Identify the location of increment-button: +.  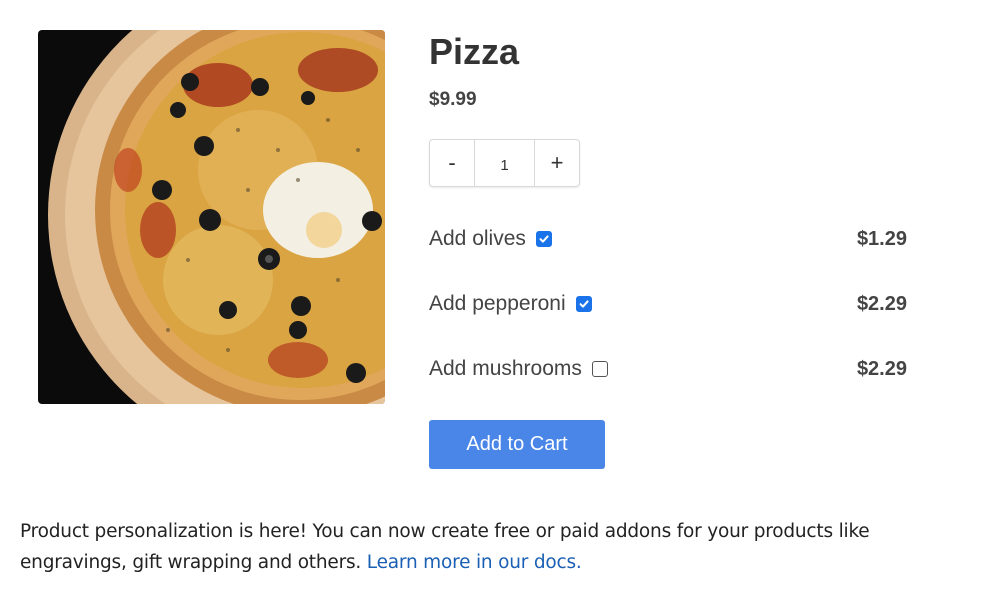
(557, 163).